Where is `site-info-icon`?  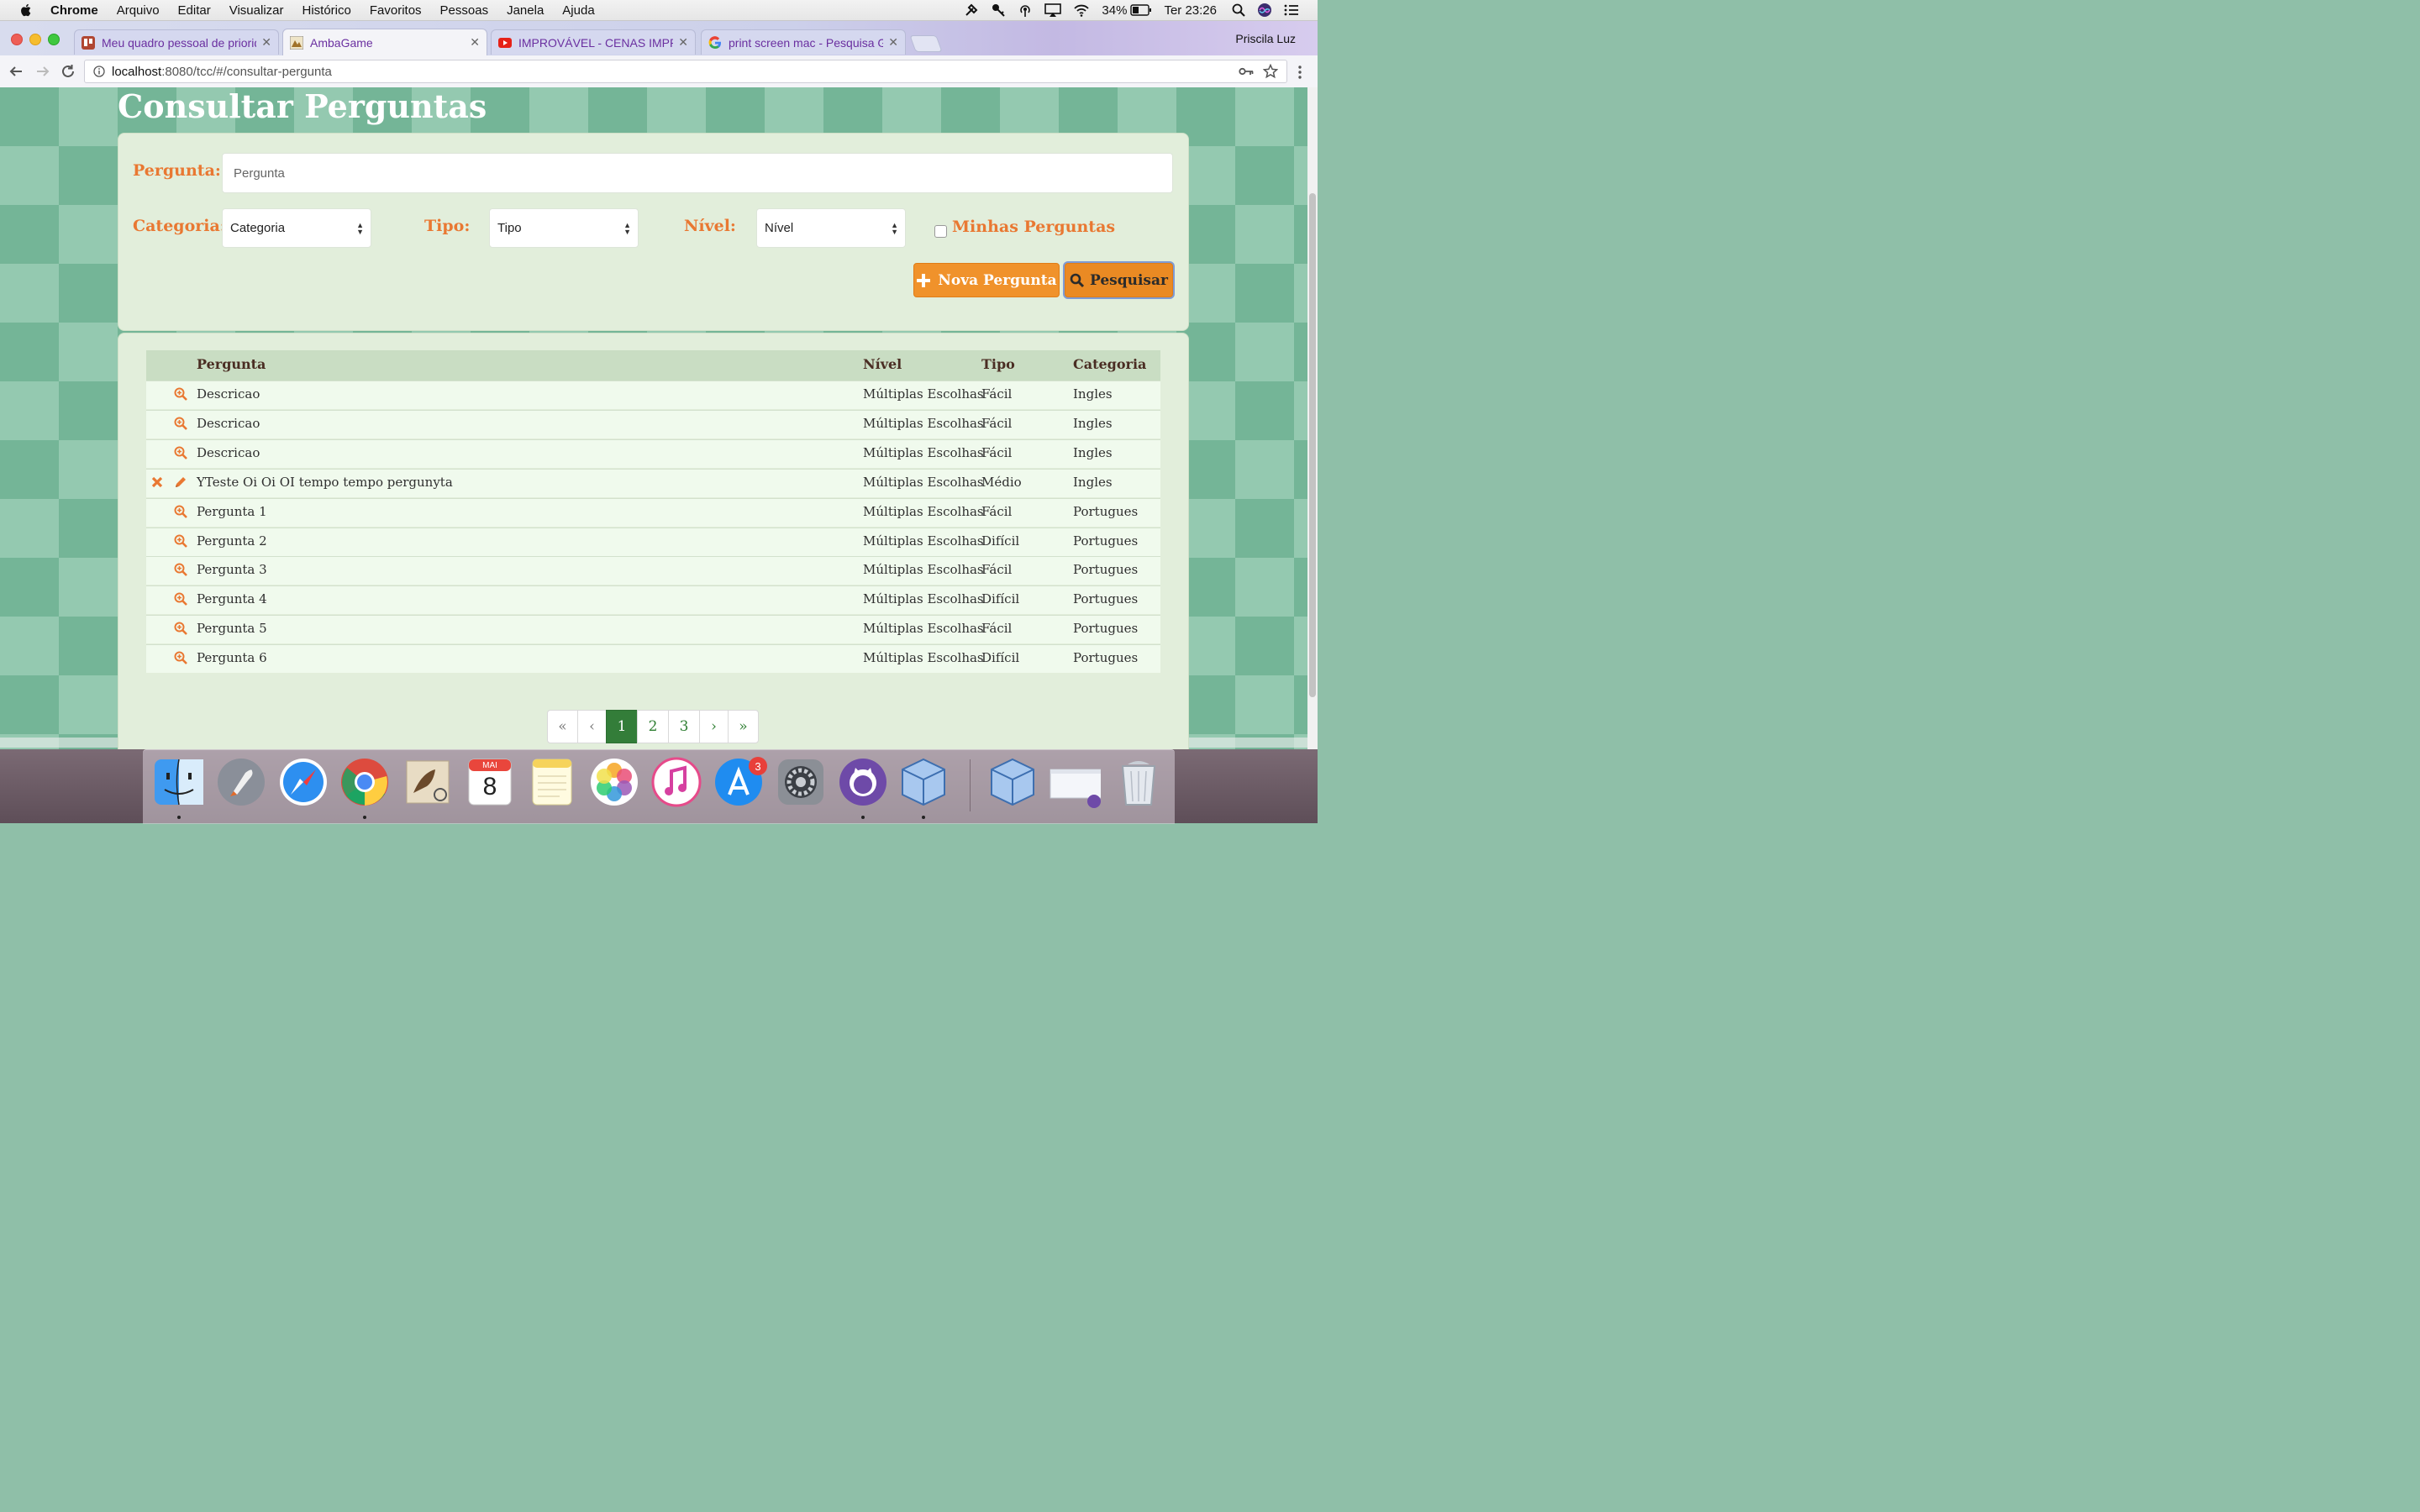
site-info-icon is located at coordinates (99, 71).